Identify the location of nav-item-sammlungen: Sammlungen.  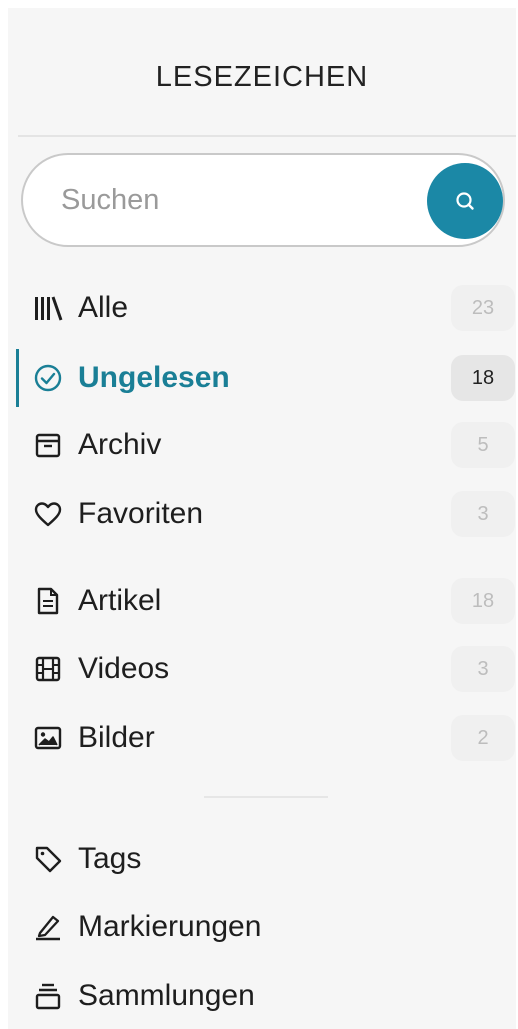
(262, 996).